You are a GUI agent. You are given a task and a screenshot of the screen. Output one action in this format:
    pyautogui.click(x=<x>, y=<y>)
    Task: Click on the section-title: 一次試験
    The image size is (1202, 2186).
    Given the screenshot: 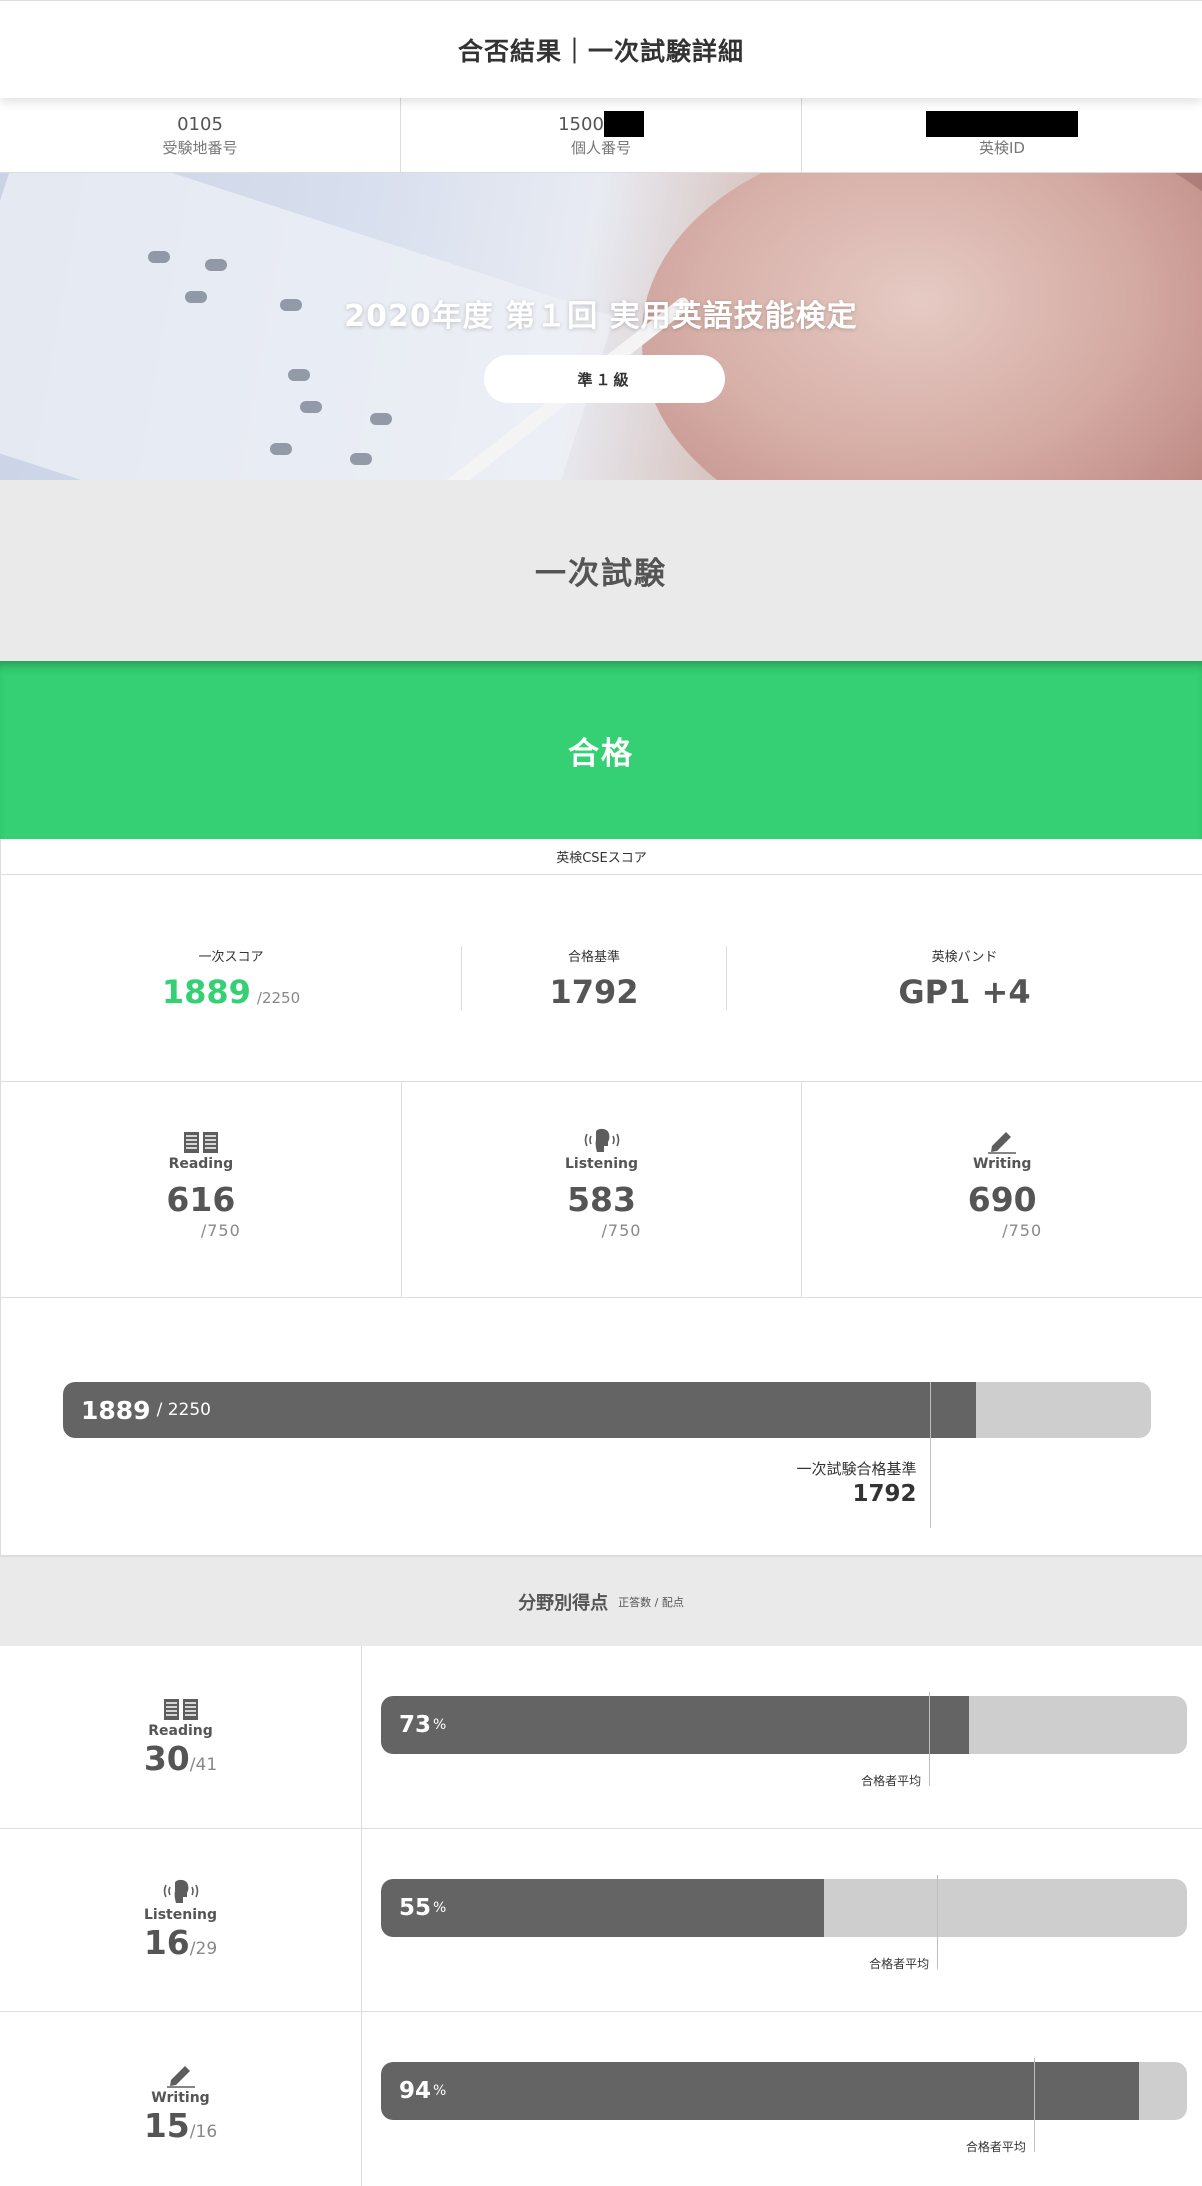 What is the action you would take?
    pyautogui.click(x=601, y=574)
    